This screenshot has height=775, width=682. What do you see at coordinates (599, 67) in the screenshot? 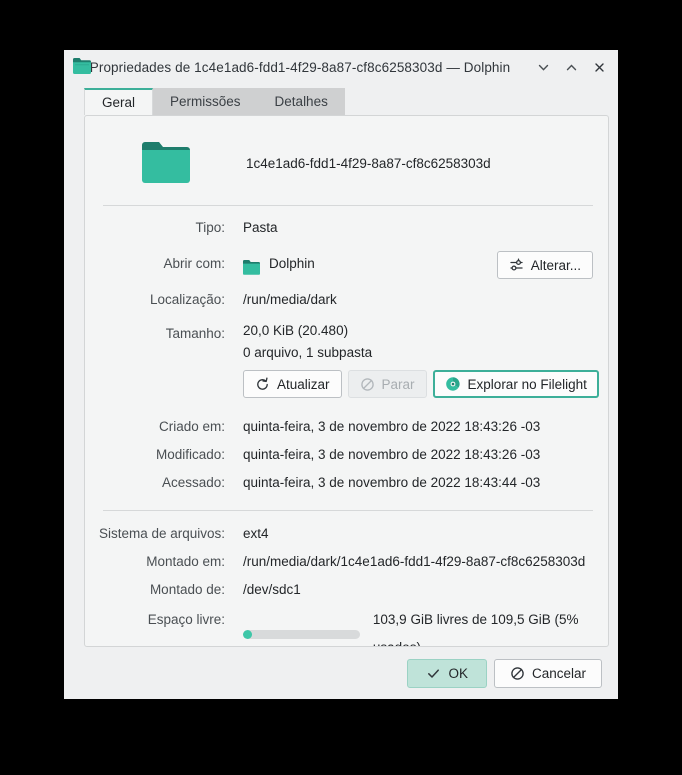
I see `close-icon` at bounding box center [599, 67].